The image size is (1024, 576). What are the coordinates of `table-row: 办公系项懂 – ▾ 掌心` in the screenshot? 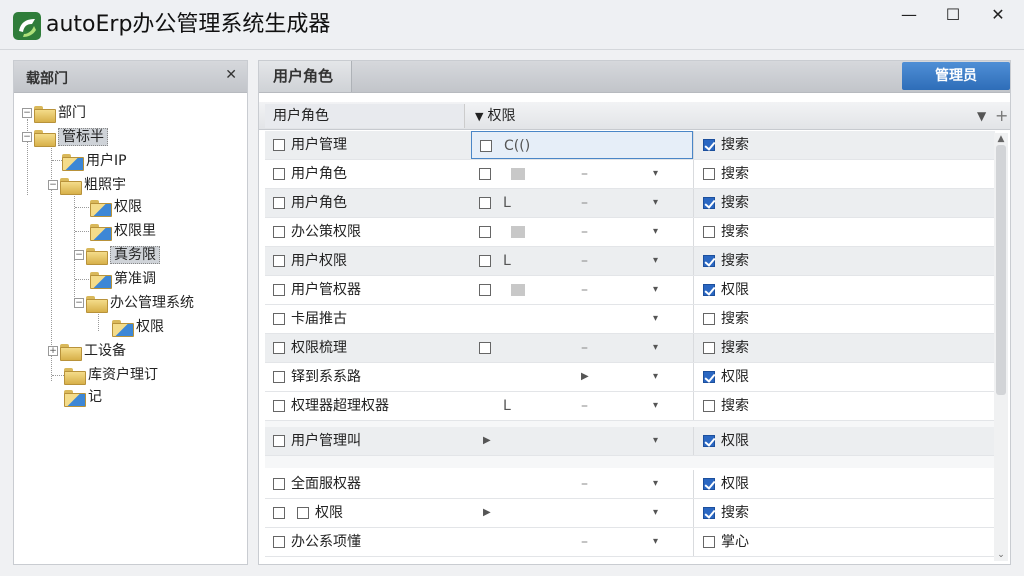 It's located at (630, 542).